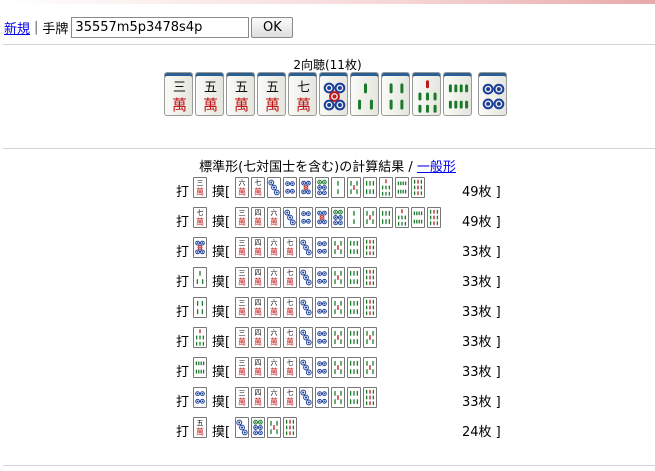  What do you see at coordinates (302, 94) in the screenshot?
I see `hand-tile-7m-man: 七萬` at bounding box center [302, 94].